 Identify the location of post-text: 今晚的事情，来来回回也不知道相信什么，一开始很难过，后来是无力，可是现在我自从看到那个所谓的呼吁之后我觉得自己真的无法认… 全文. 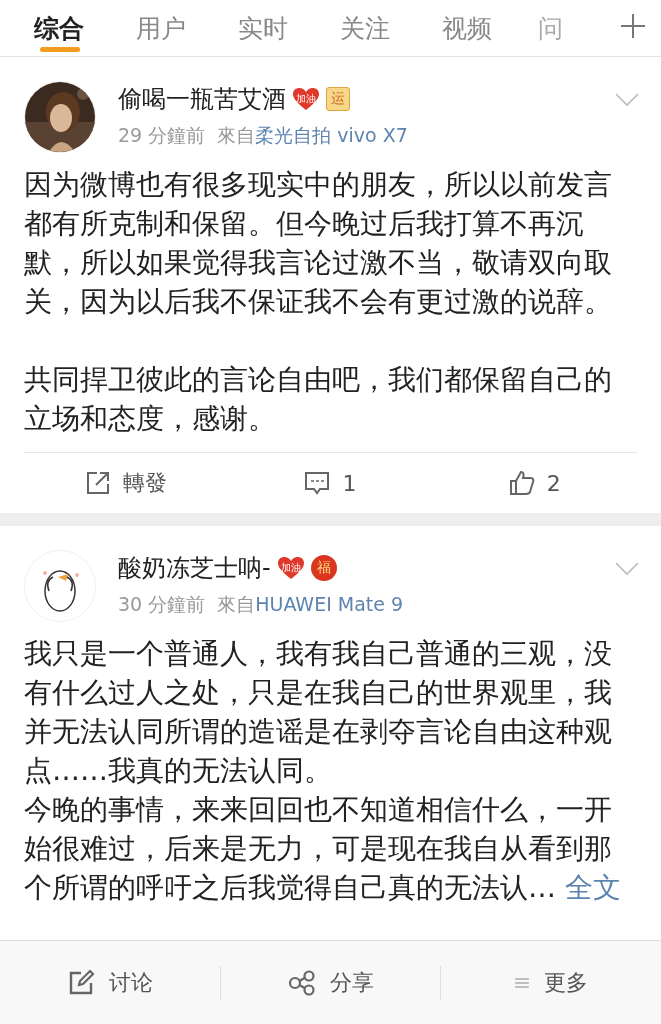
(323, 849).